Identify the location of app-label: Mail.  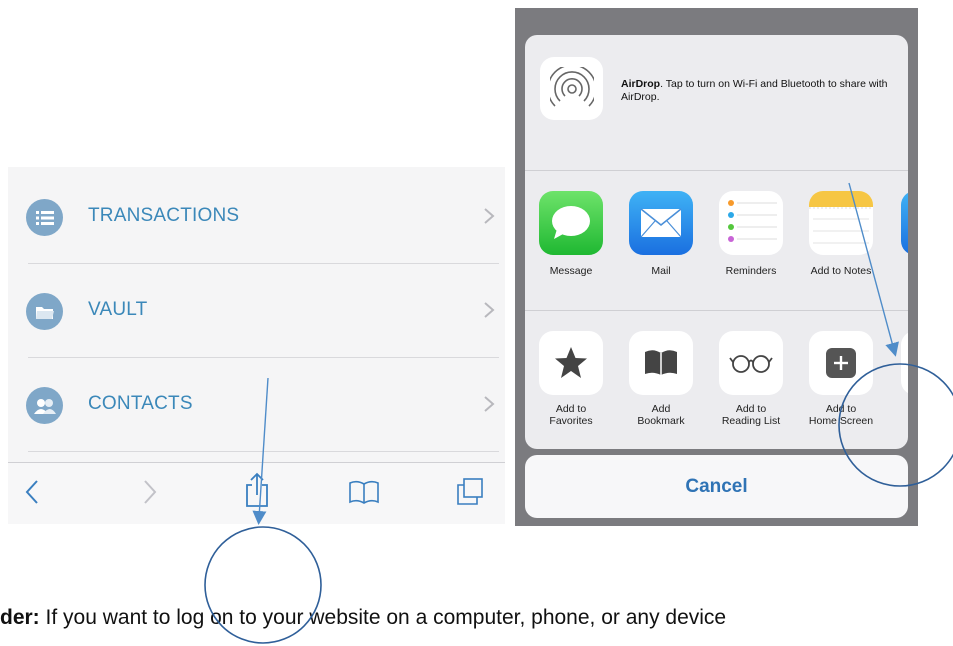
(661, 271).